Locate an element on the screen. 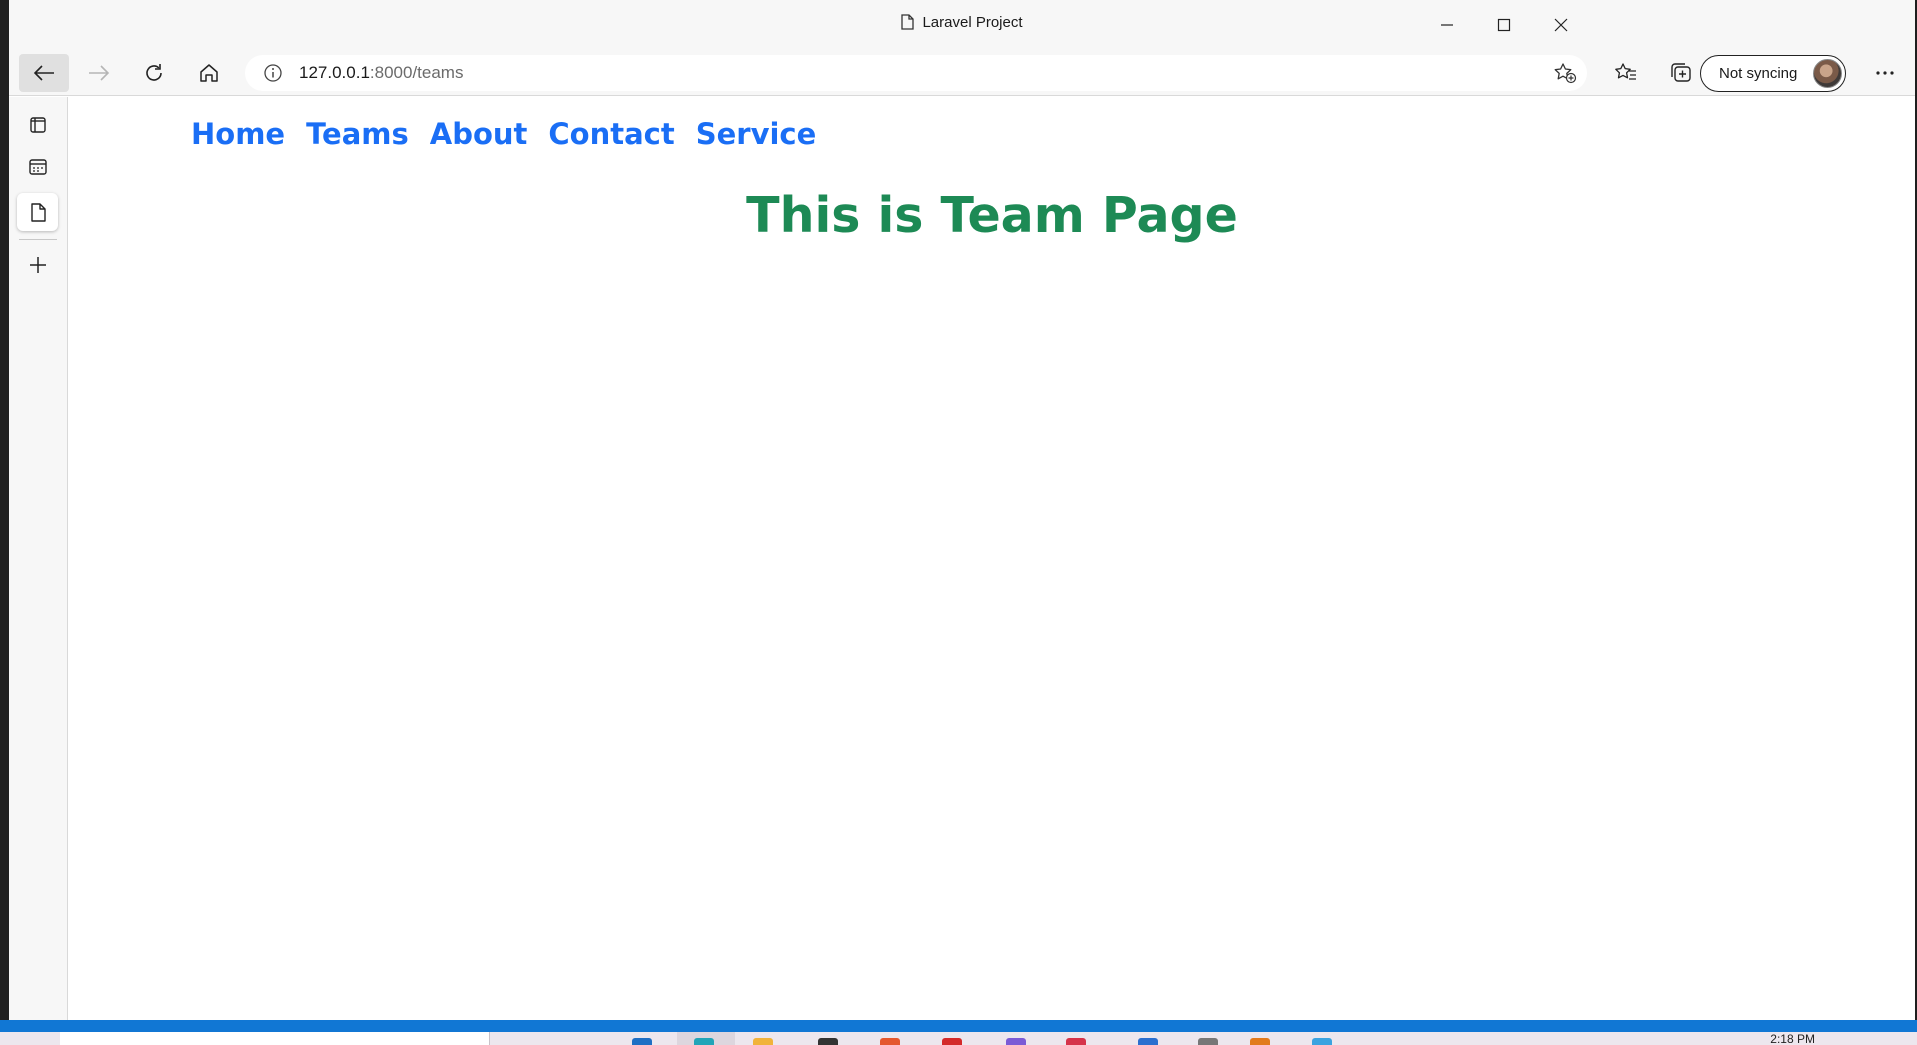  info-icon is located at coordinates (273, 75).